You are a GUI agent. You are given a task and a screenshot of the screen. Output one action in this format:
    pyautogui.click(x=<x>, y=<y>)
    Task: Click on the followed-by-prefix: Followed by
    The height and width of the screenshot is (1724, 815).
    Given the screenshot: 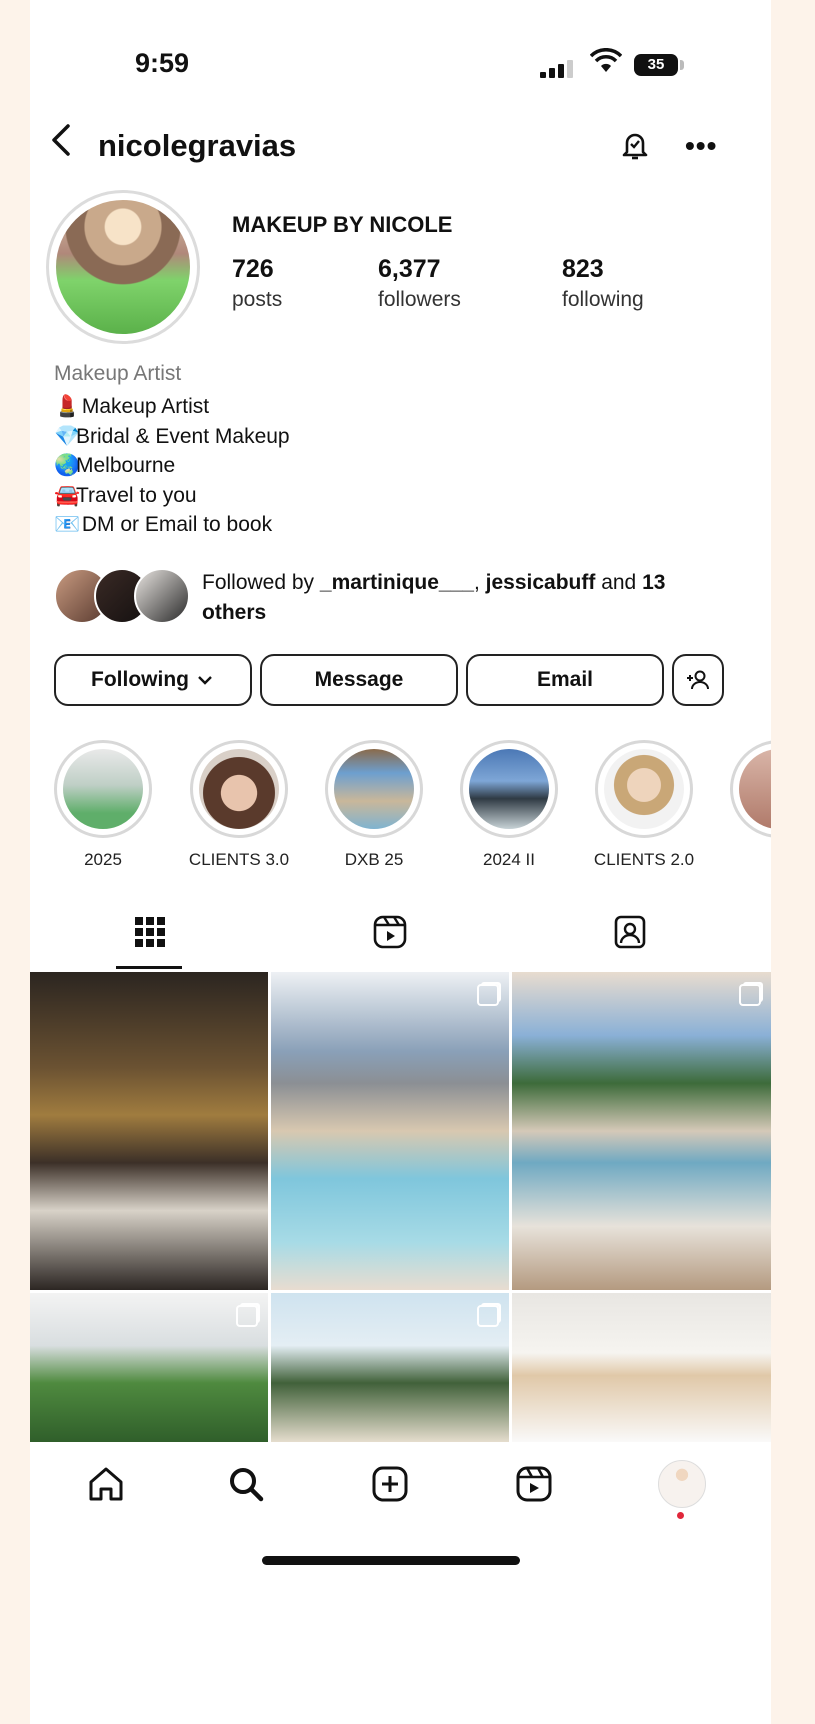 What is the action you would take?
    pyautogui.click(x=261, y=582)
    